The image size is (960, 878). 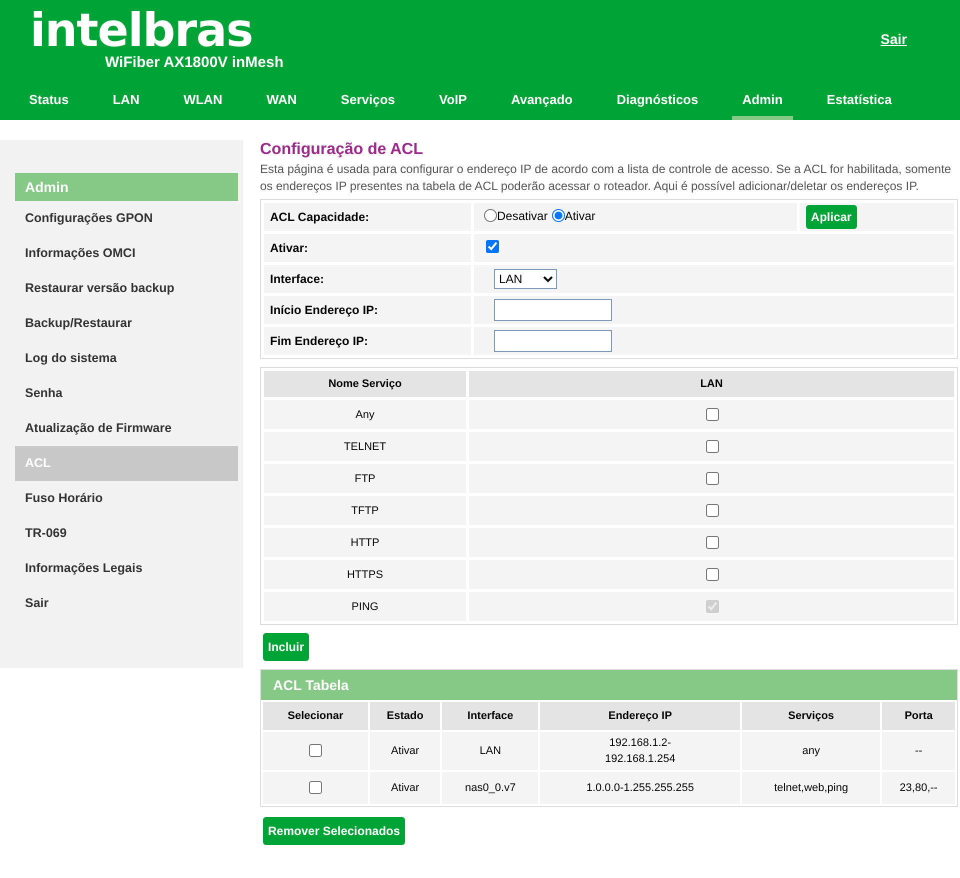 What do you see at coordinates (367, 310) in the screenshot?
I see `field-label: Início Endereço IP:` at bounding box center [367, 310].